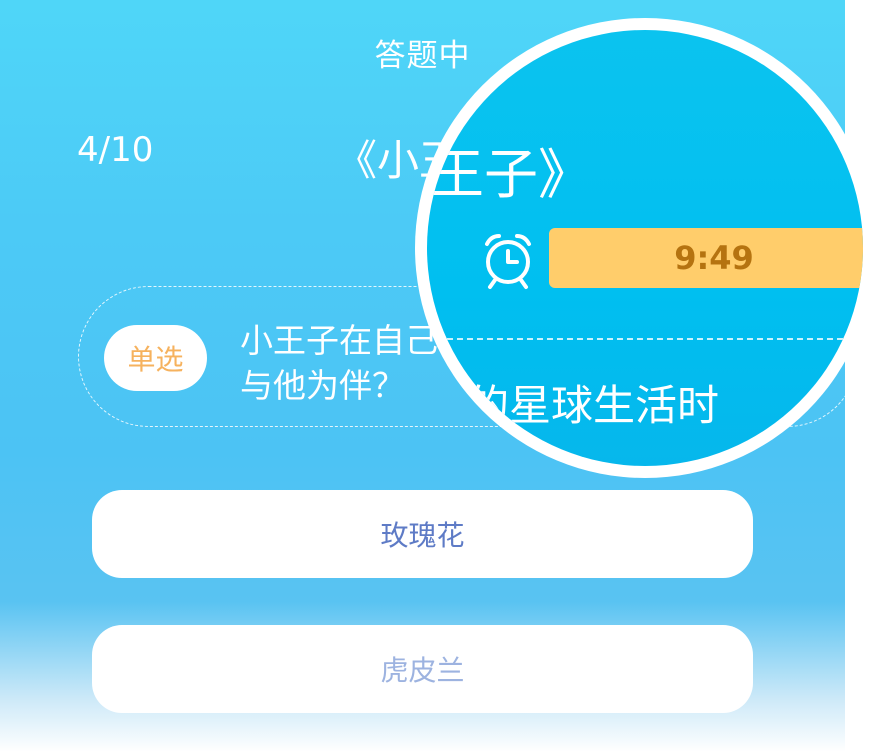 The height and width of the screenshot is (752, 875). I want to click on option-button-2: 虎皮兰, so click(422, 669).